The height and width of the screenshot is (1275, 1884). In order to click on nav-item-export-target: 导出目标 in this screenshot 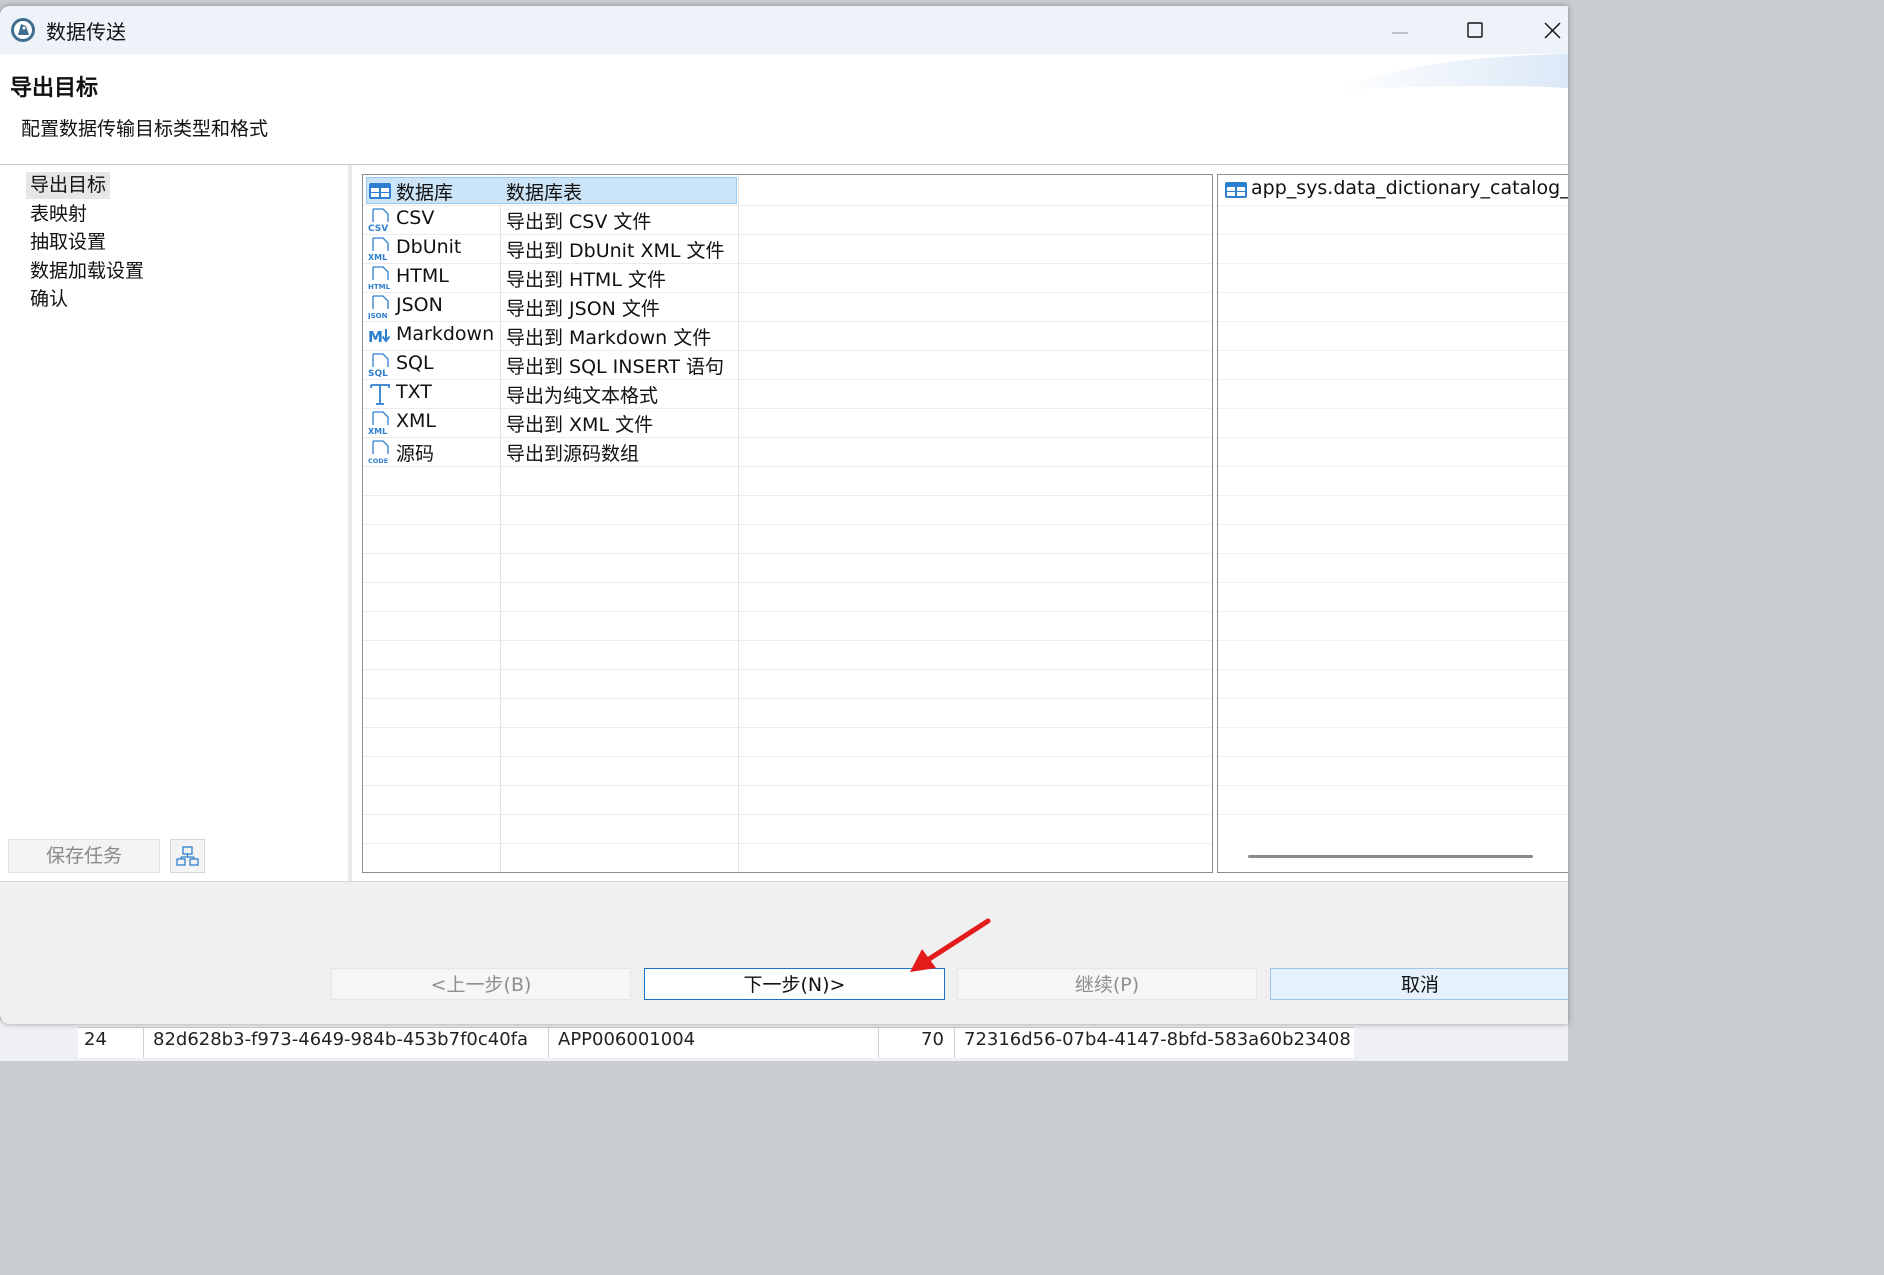, I will do `click(68, 185)`.